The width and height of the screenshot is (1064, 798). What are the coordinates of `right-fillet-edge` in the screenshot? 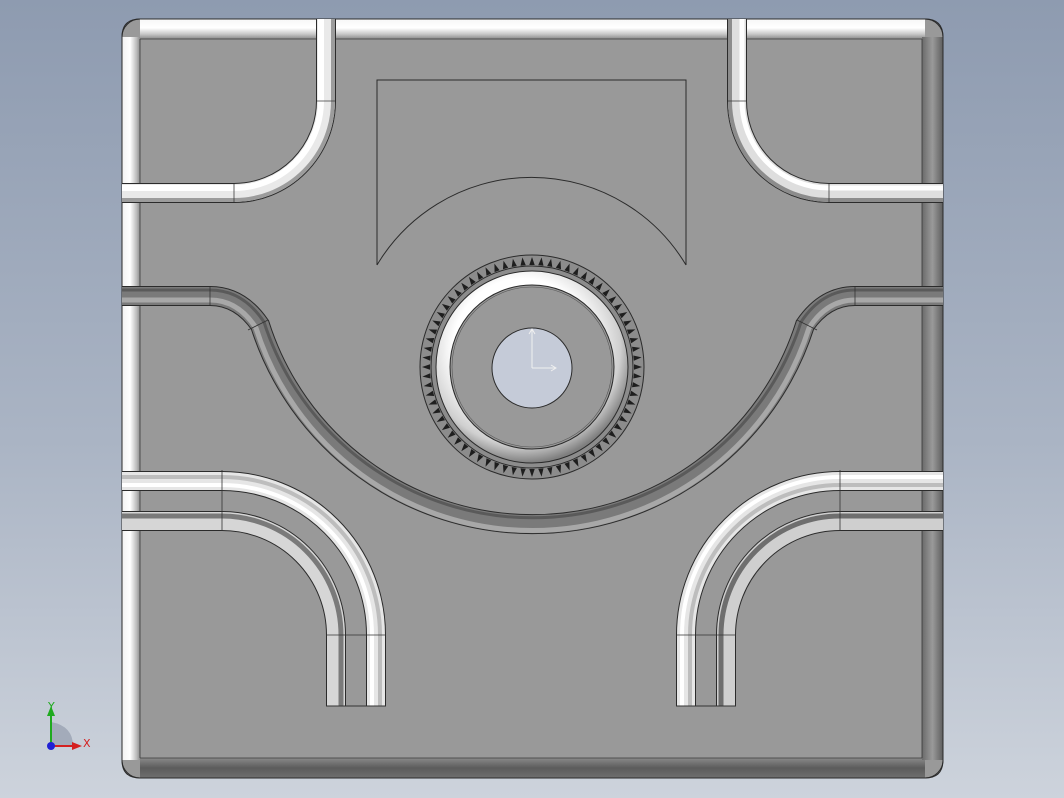 It's located at (932, 398).